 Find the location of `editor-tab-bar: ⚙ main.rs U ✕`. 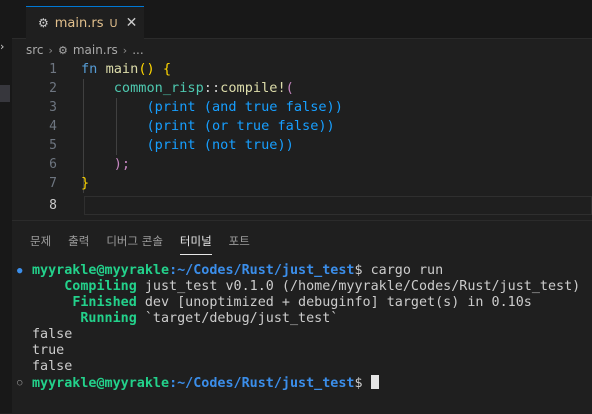

editor-tab-bar: ⚙ main.rs U ✕ is located at coordinates (302, 19).